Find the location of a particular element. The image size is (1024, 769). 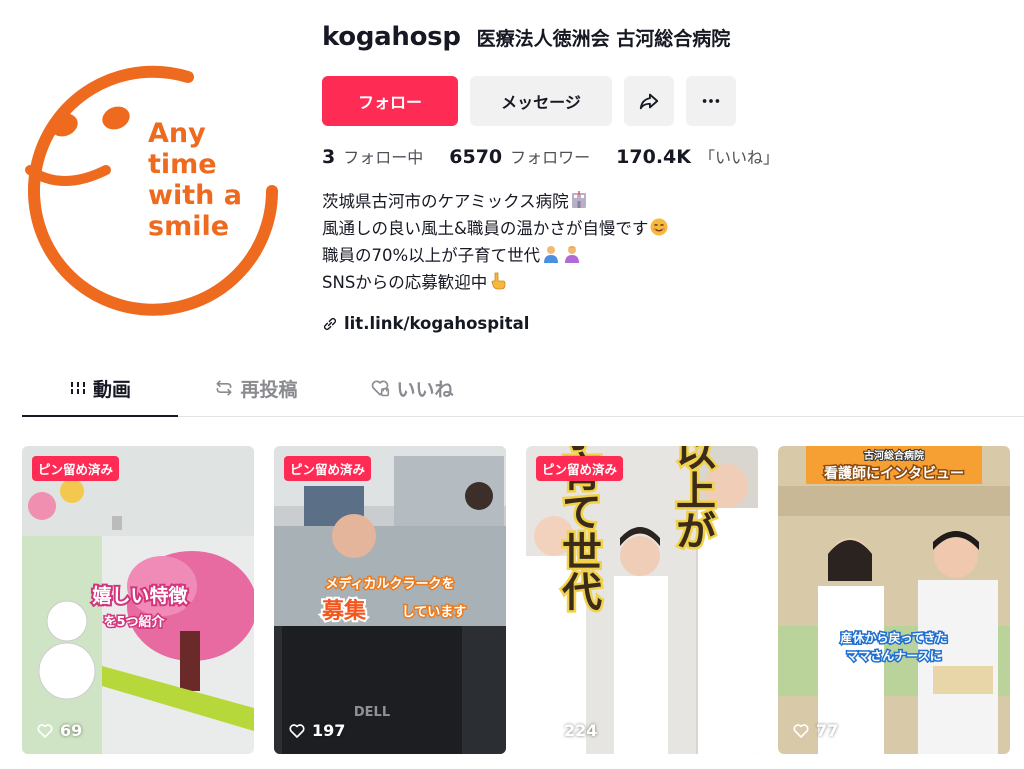

smiling-face-emoji is located at coordinates (659, 228).